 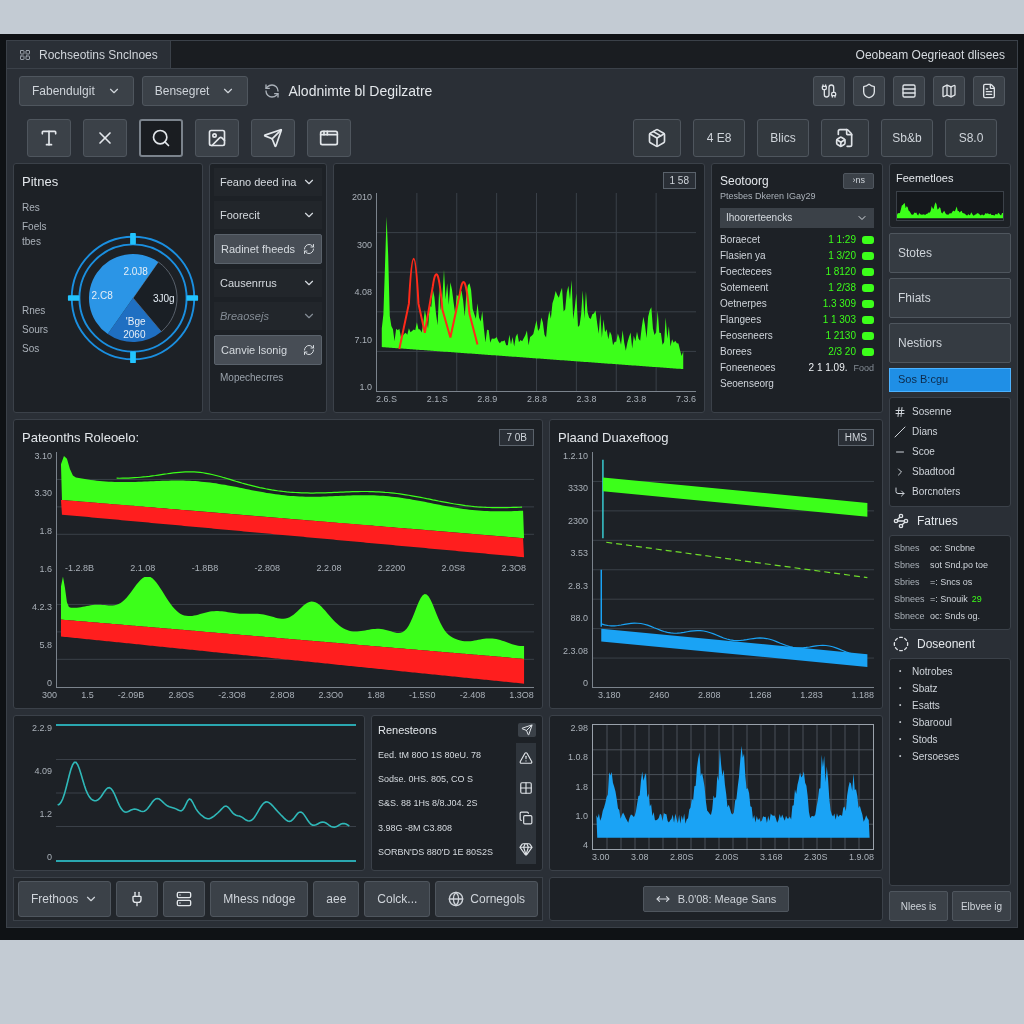 What do you see at coordinates (971, 138) in the screenshot?
I see `action-button: S8.0` at bounding box center [971, 138].